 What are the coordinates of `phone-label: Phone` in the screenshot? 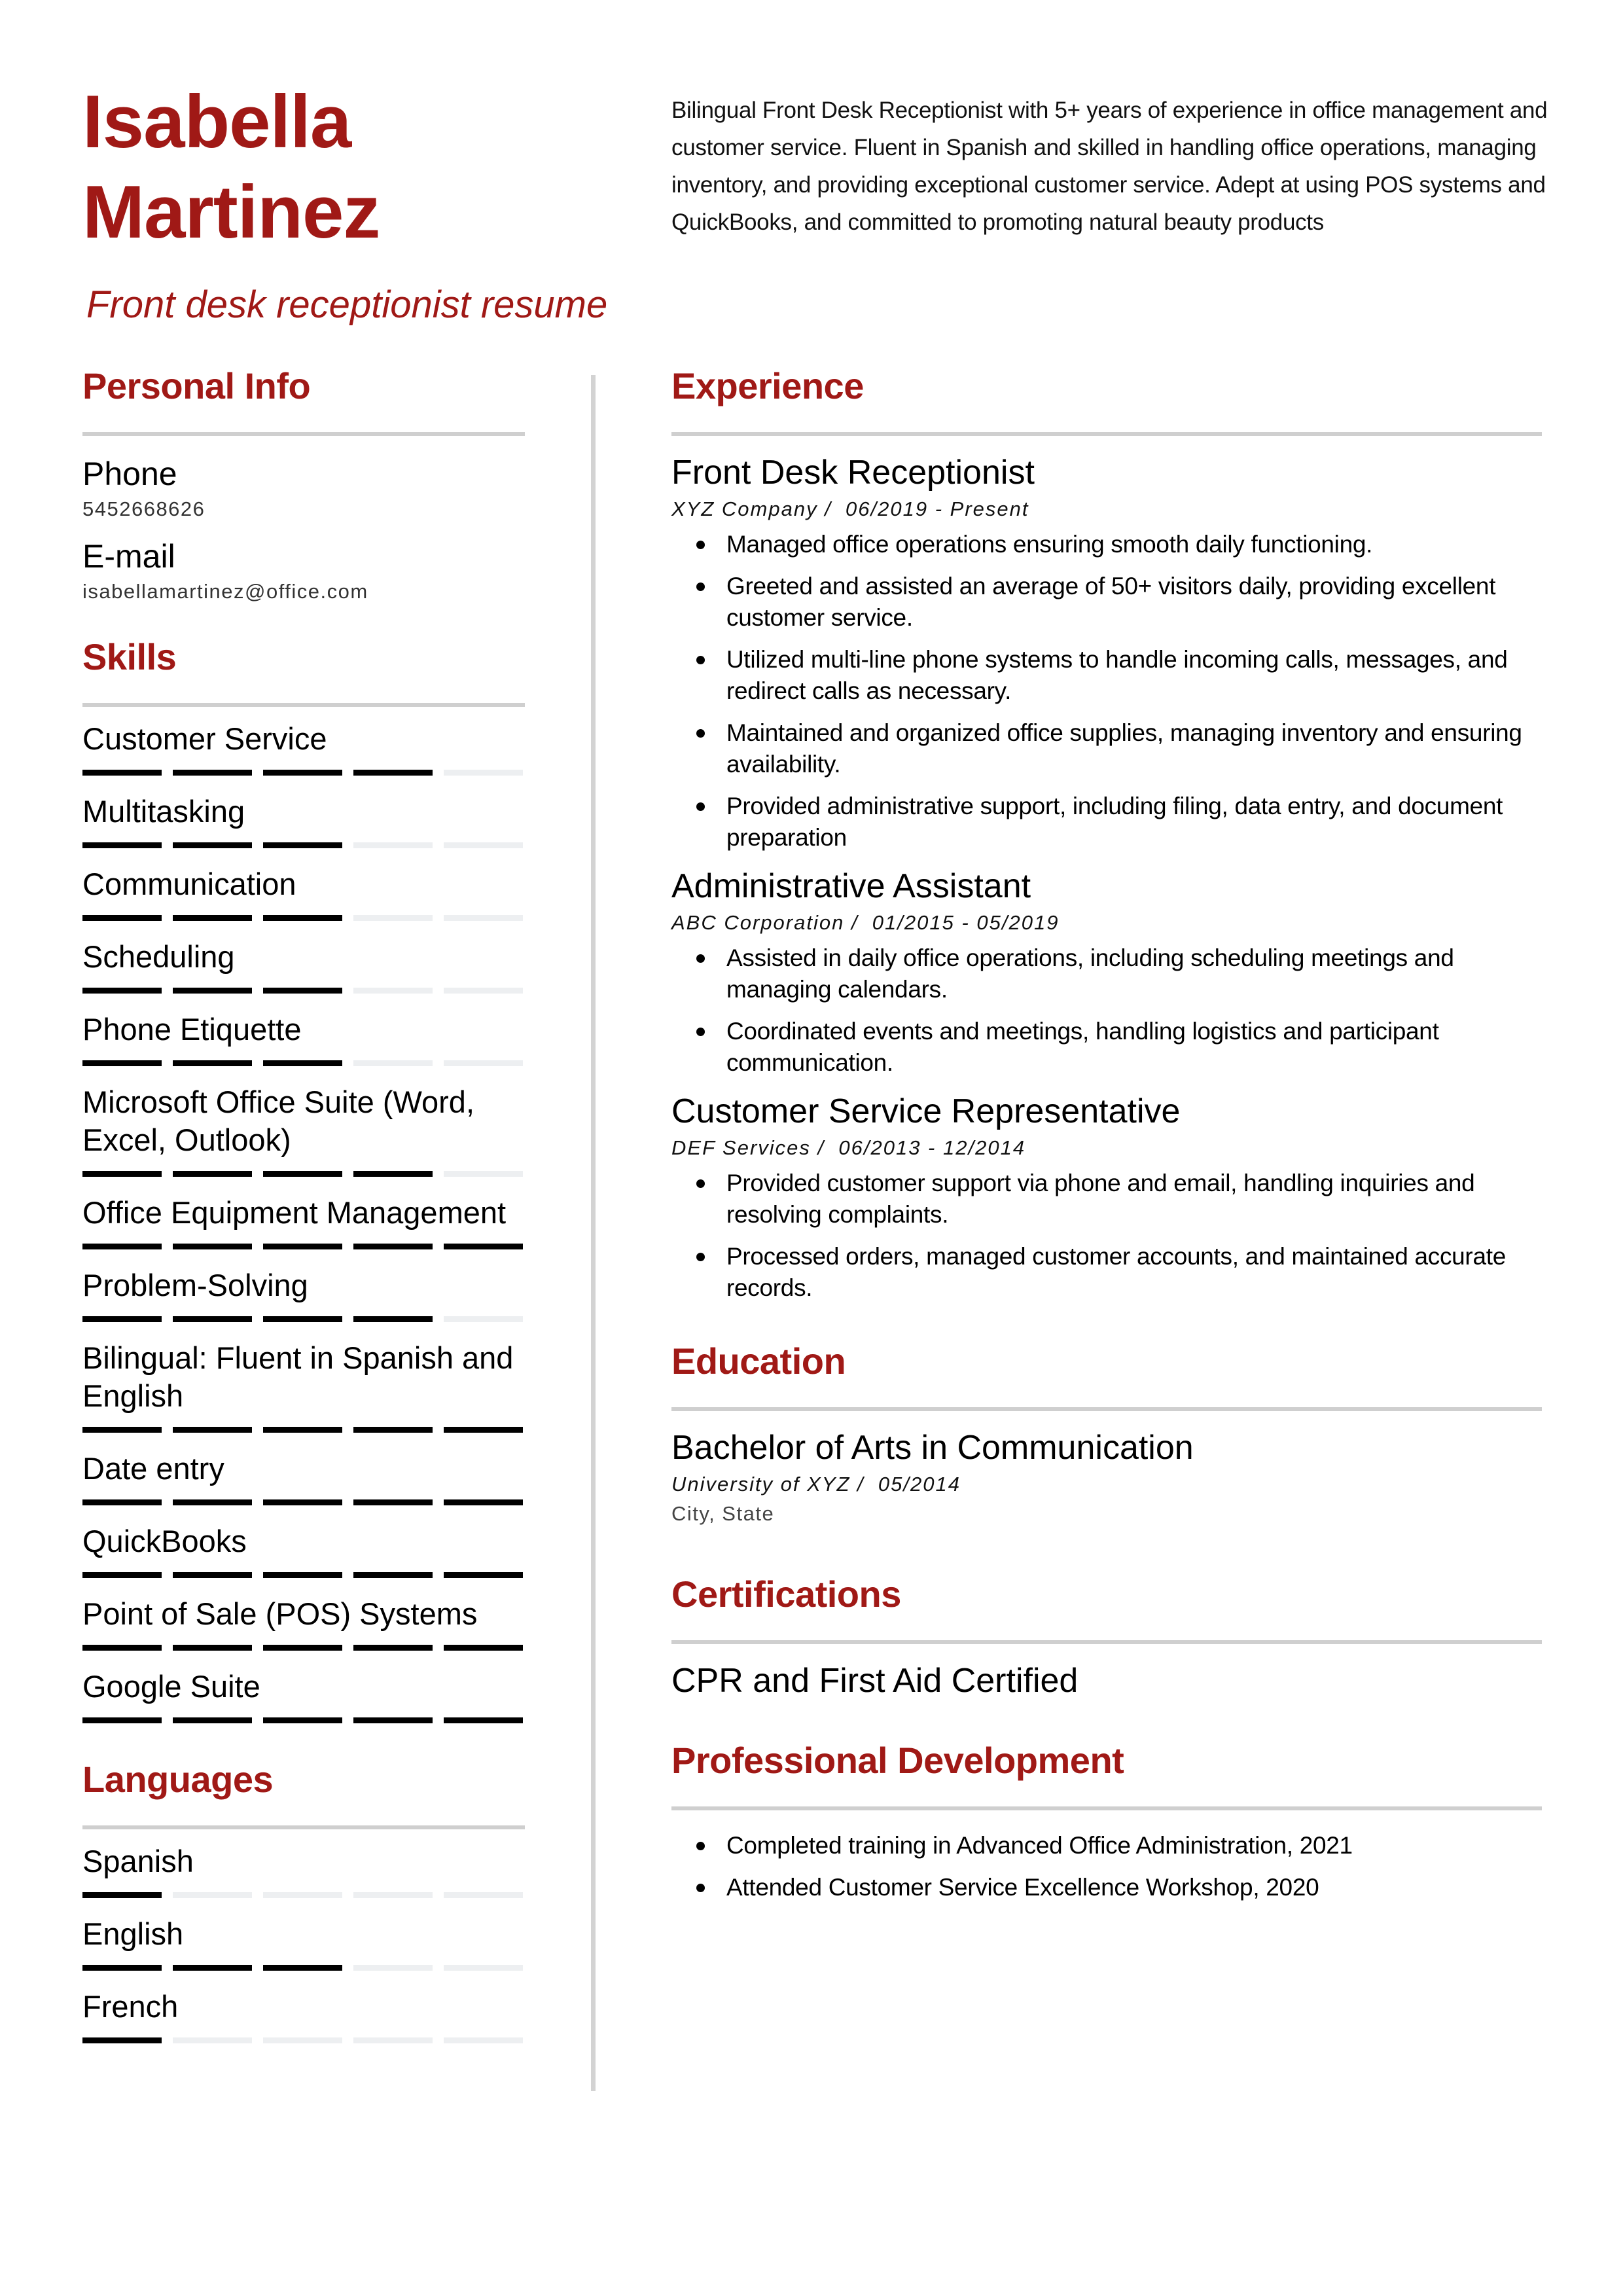 It's located at (129, 474).